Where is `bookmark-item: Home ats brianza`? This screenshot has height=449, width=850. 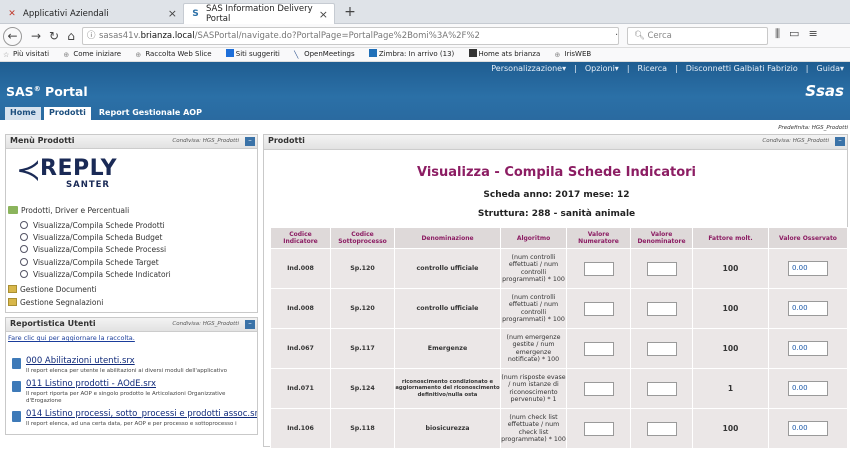
bookmark-item: Home ats brianza is located at coordinates (507, 53).